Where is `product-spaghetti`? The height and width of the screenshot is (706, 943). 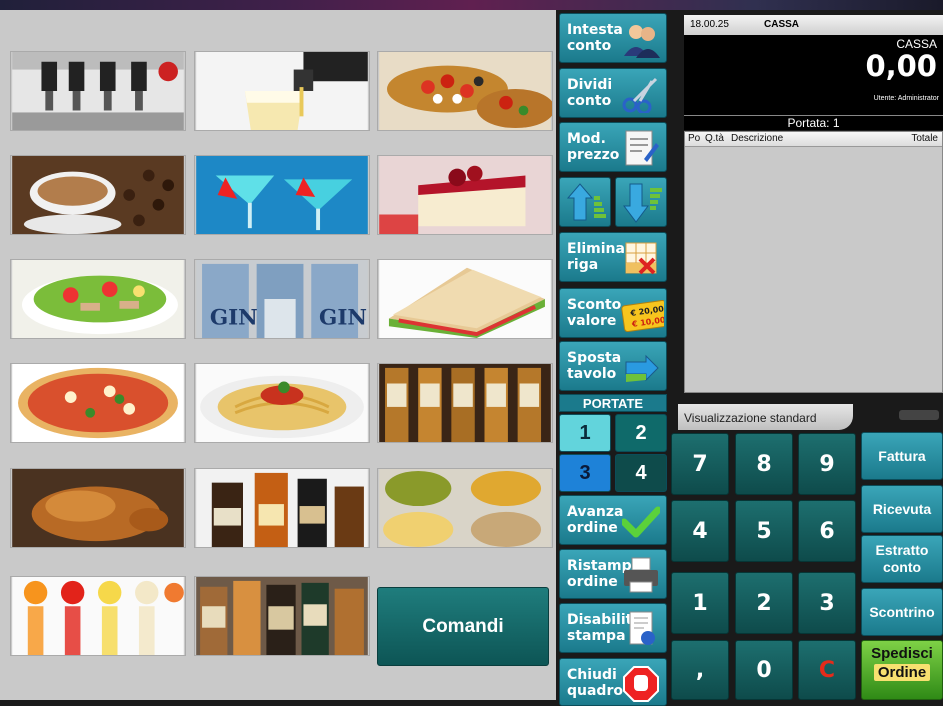
product-spaghetti is located at coordinates (282, 403).